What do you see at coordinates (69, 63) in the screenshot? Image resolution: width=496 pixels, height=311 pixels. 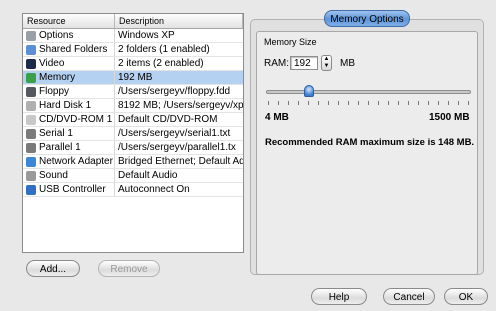 I see `resource-cell: Video` at bounding box center [69, 63].